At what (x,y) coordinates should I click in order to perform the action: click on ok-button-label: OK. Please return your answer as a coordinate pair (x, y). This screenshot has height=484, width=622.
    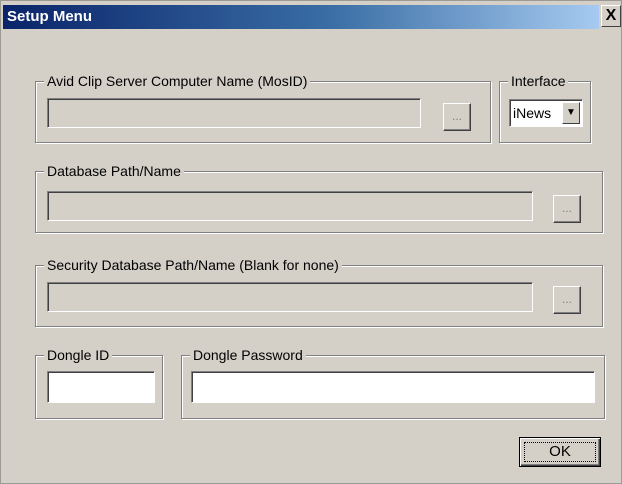
    Looking at the image, I should click on (560, 451).